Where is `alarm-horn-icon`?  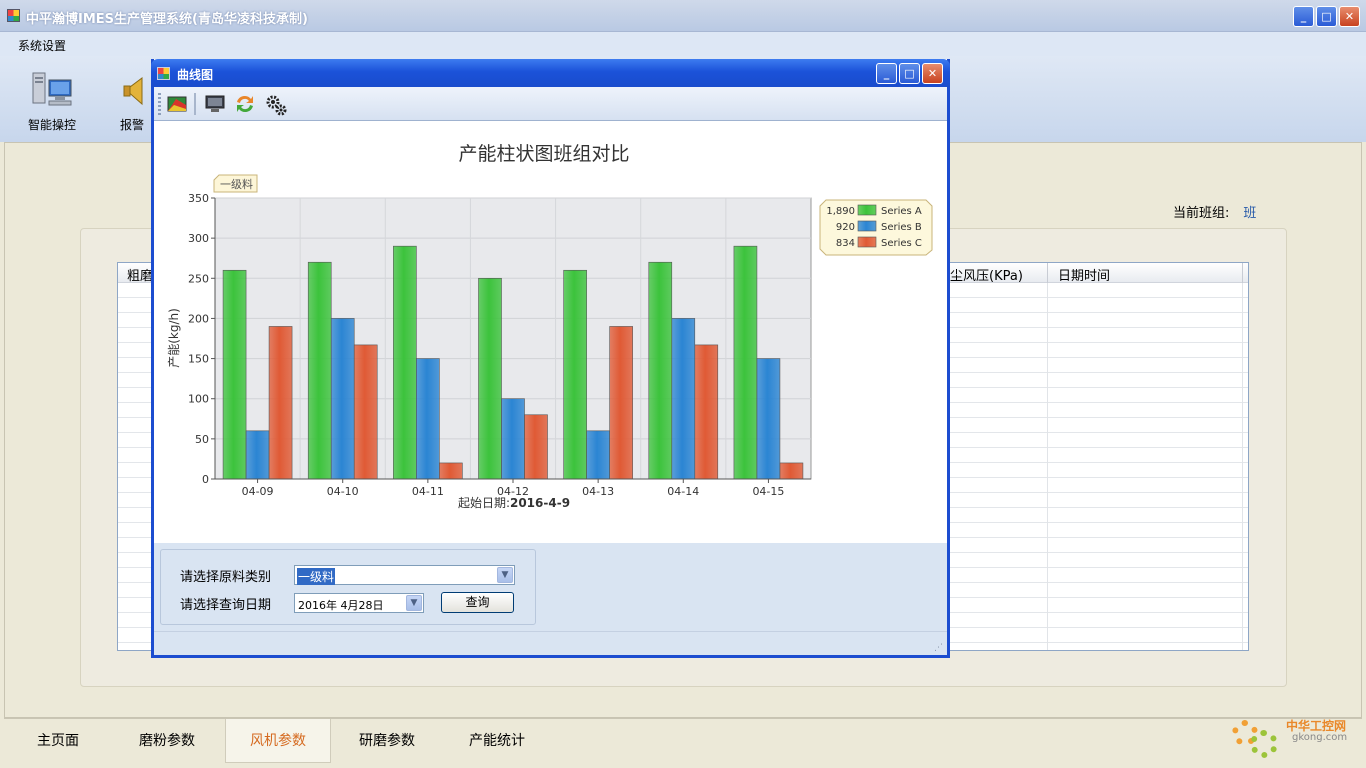
alarm-horn-icon is located at coordinates (132, 91).